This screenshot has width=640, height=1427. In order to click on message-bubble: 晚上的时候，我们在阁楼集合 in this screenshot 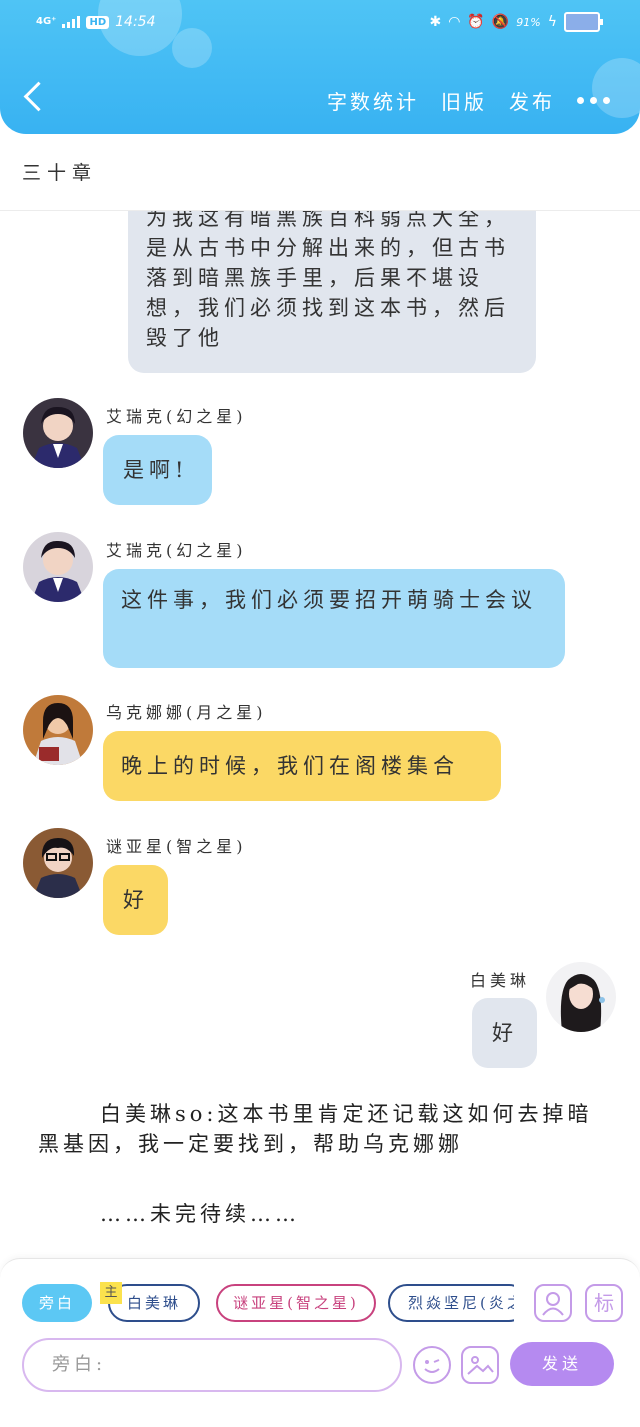, I will do `click(302, 766)`.